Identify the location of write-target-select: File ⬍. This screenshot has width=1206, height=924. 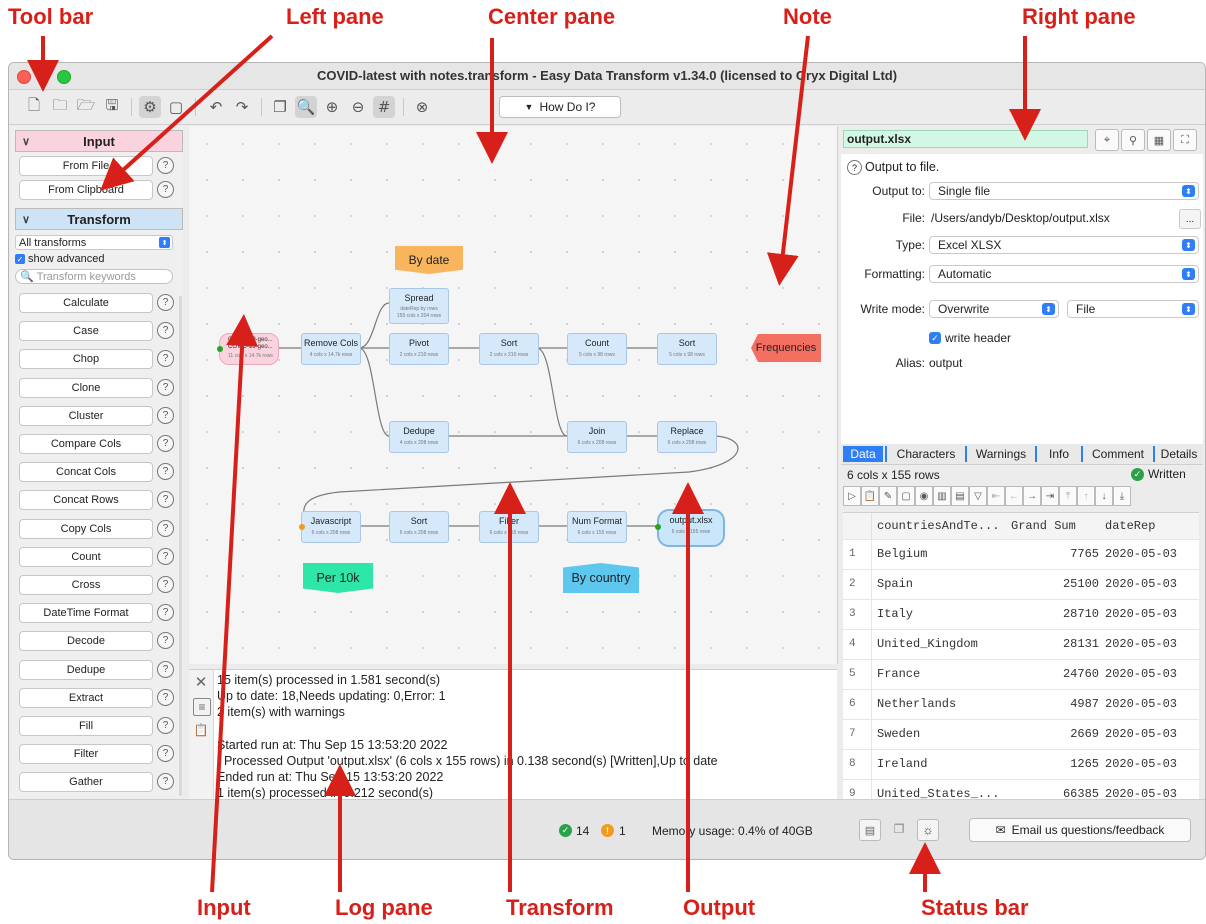
(1133, 309).